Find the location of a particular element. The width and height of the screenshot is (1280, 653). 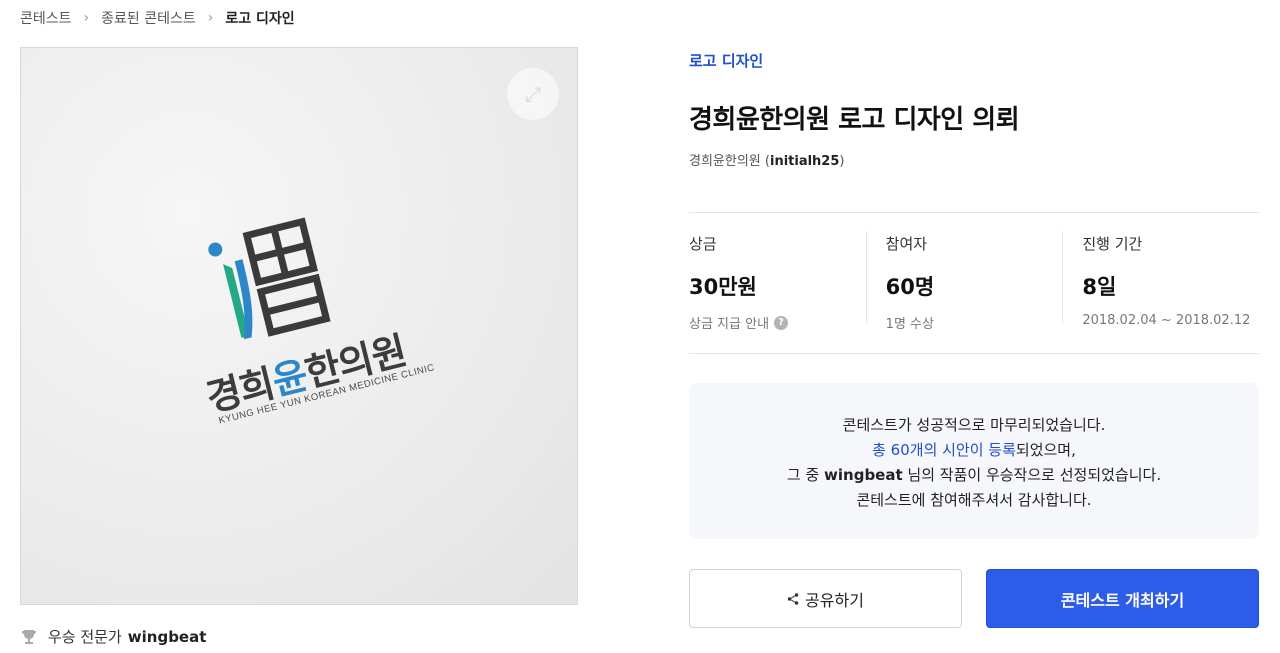

zoom-icon: ⤢ is located at coordinates (533, 94).